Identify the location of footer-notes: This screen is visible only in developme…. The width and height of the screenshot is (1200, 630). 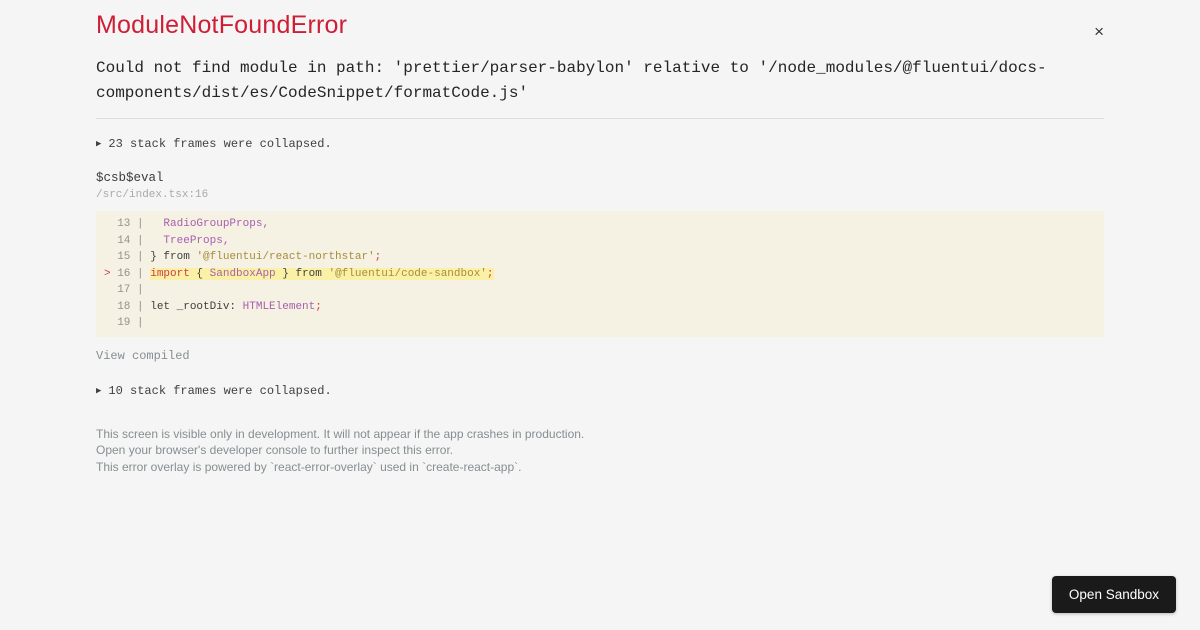
(600, 451).